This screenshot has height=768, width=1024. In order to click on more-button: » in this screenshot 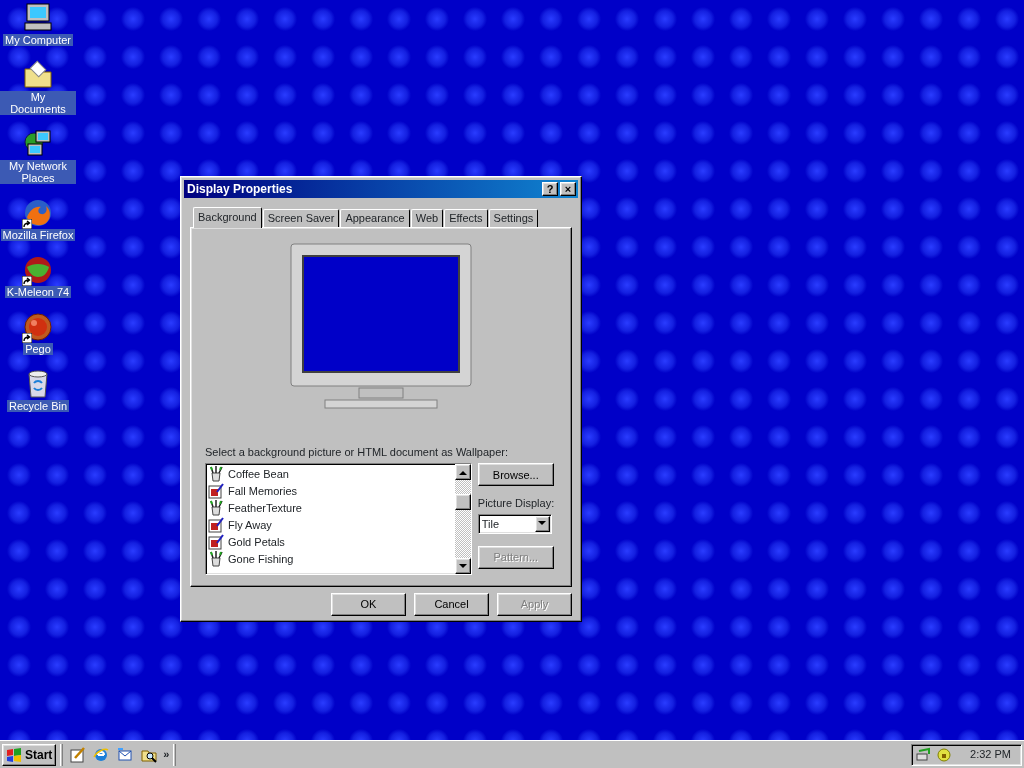, I will do `click(166, 754)`.